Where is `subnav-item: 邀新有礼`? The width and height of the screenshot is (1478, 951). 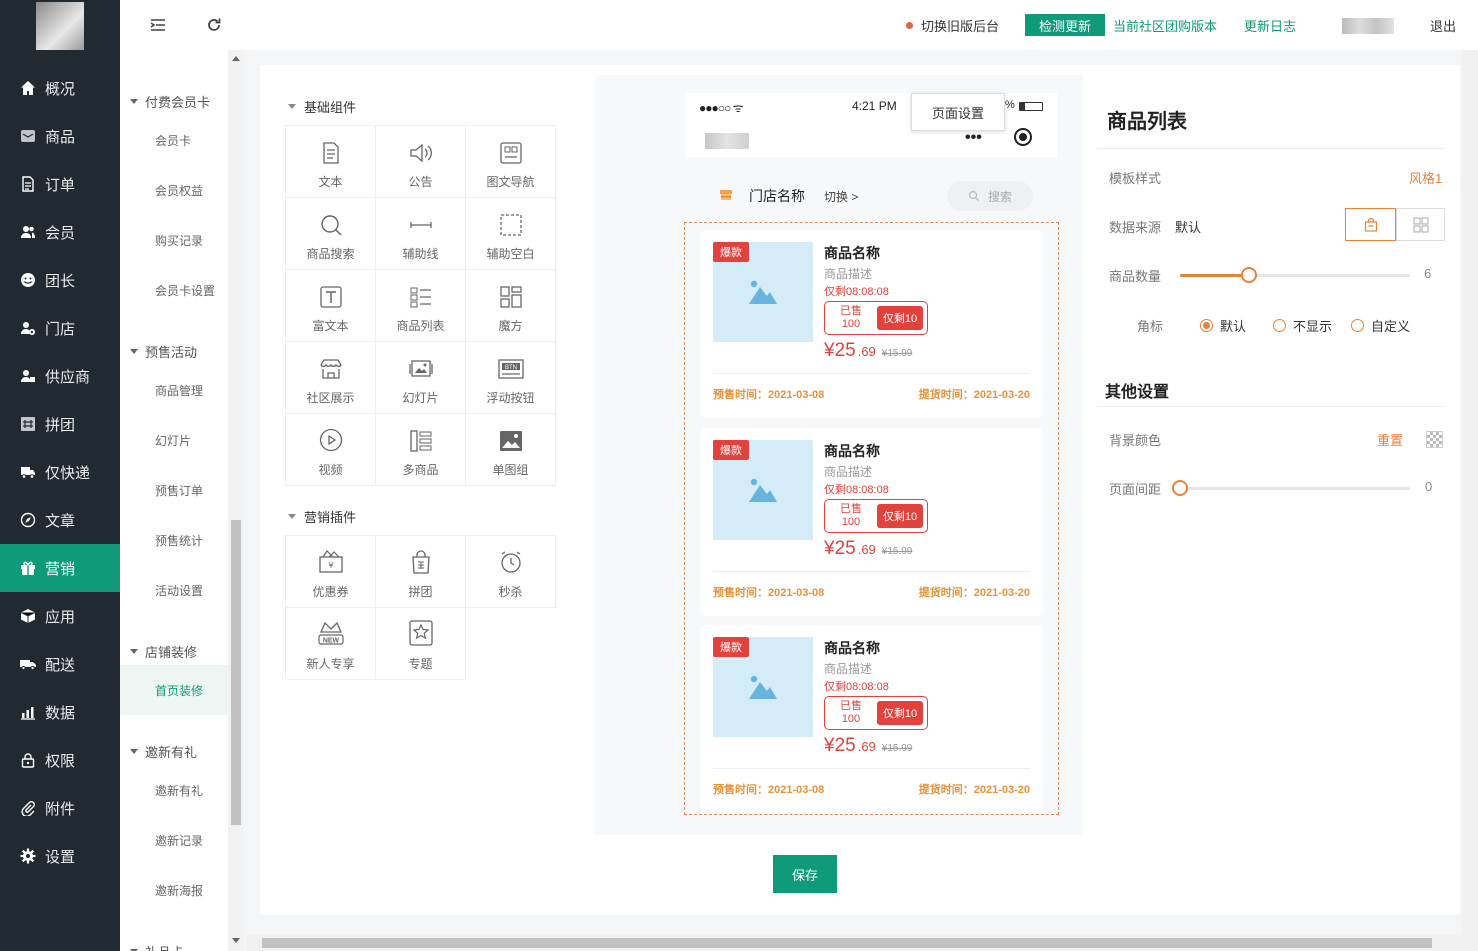 subnav-item: 邀新有礼 is located at coordinates (174, 790).